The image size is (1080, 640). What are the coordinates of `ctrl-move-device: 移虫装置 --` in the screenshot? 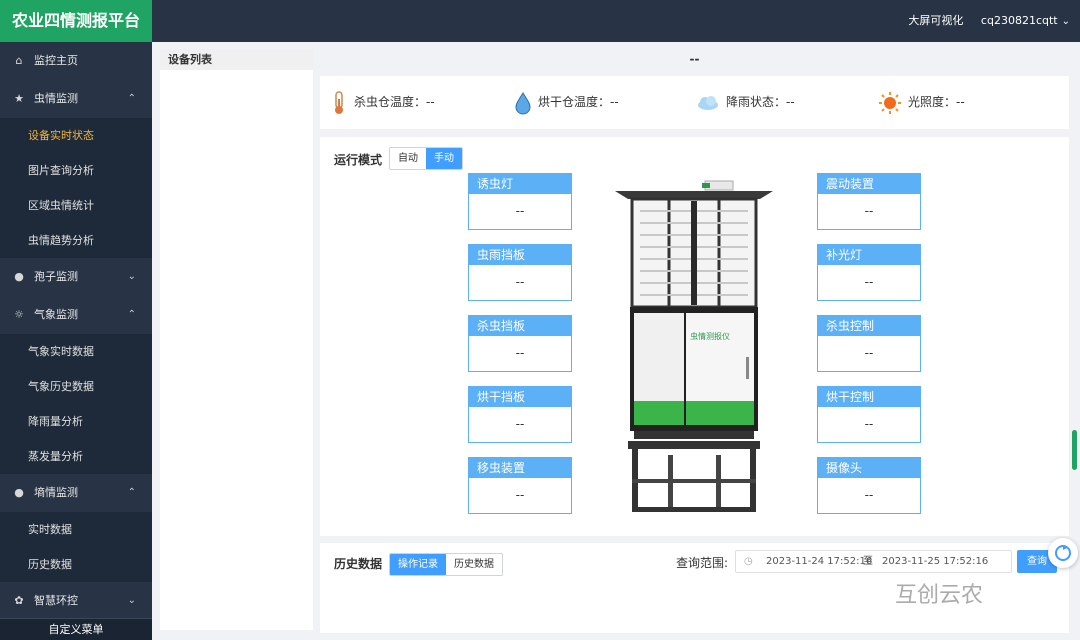 It's located at (520, 485).